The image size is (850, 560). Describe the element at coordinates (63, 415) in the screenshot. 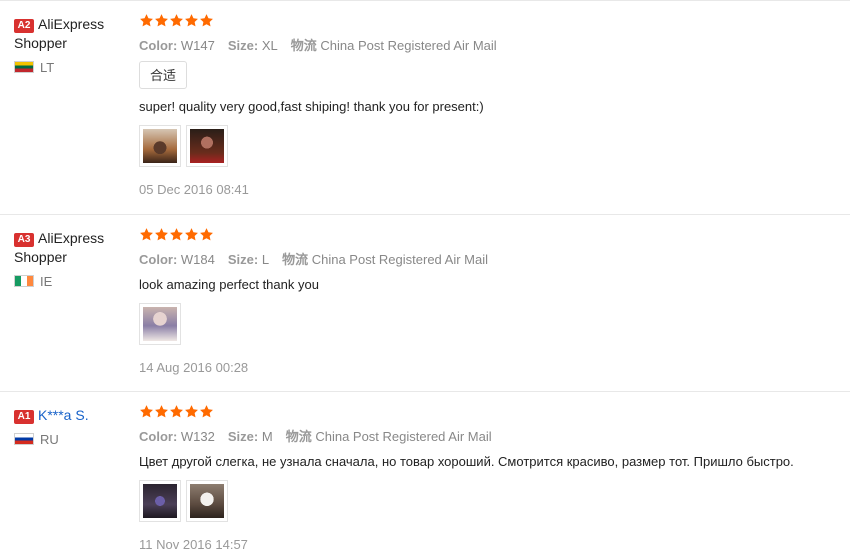

I see `reviewer-name-link: K***a S.` at that location.